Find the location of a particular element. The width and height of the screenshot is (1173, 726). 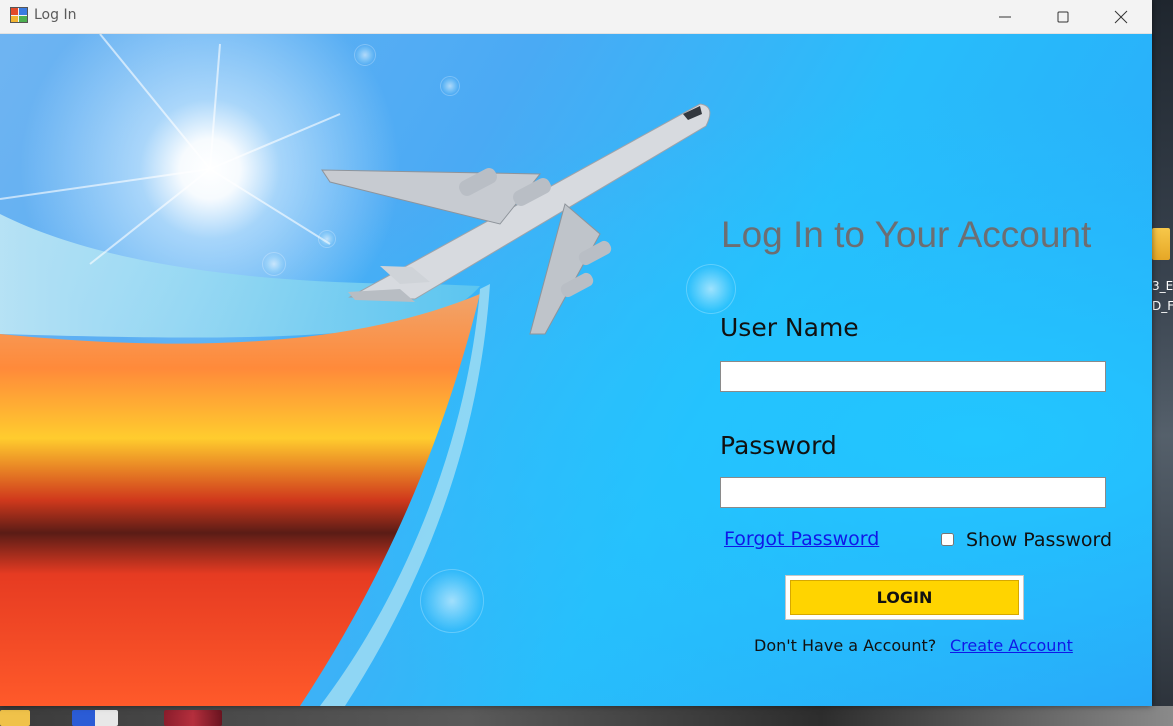

password-input is located at coordinates (913, 492).